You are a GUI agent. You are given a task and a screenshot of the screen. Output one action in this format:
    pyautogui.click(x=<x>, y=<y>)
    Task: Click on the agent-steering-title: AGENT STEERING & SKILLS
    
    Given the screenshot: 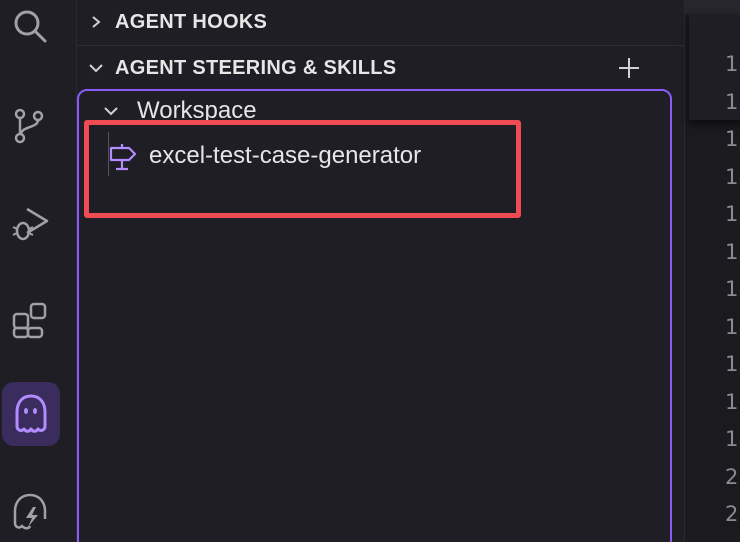 What is the action you would take?
    pyautogui.click(x=256, y=67)
    